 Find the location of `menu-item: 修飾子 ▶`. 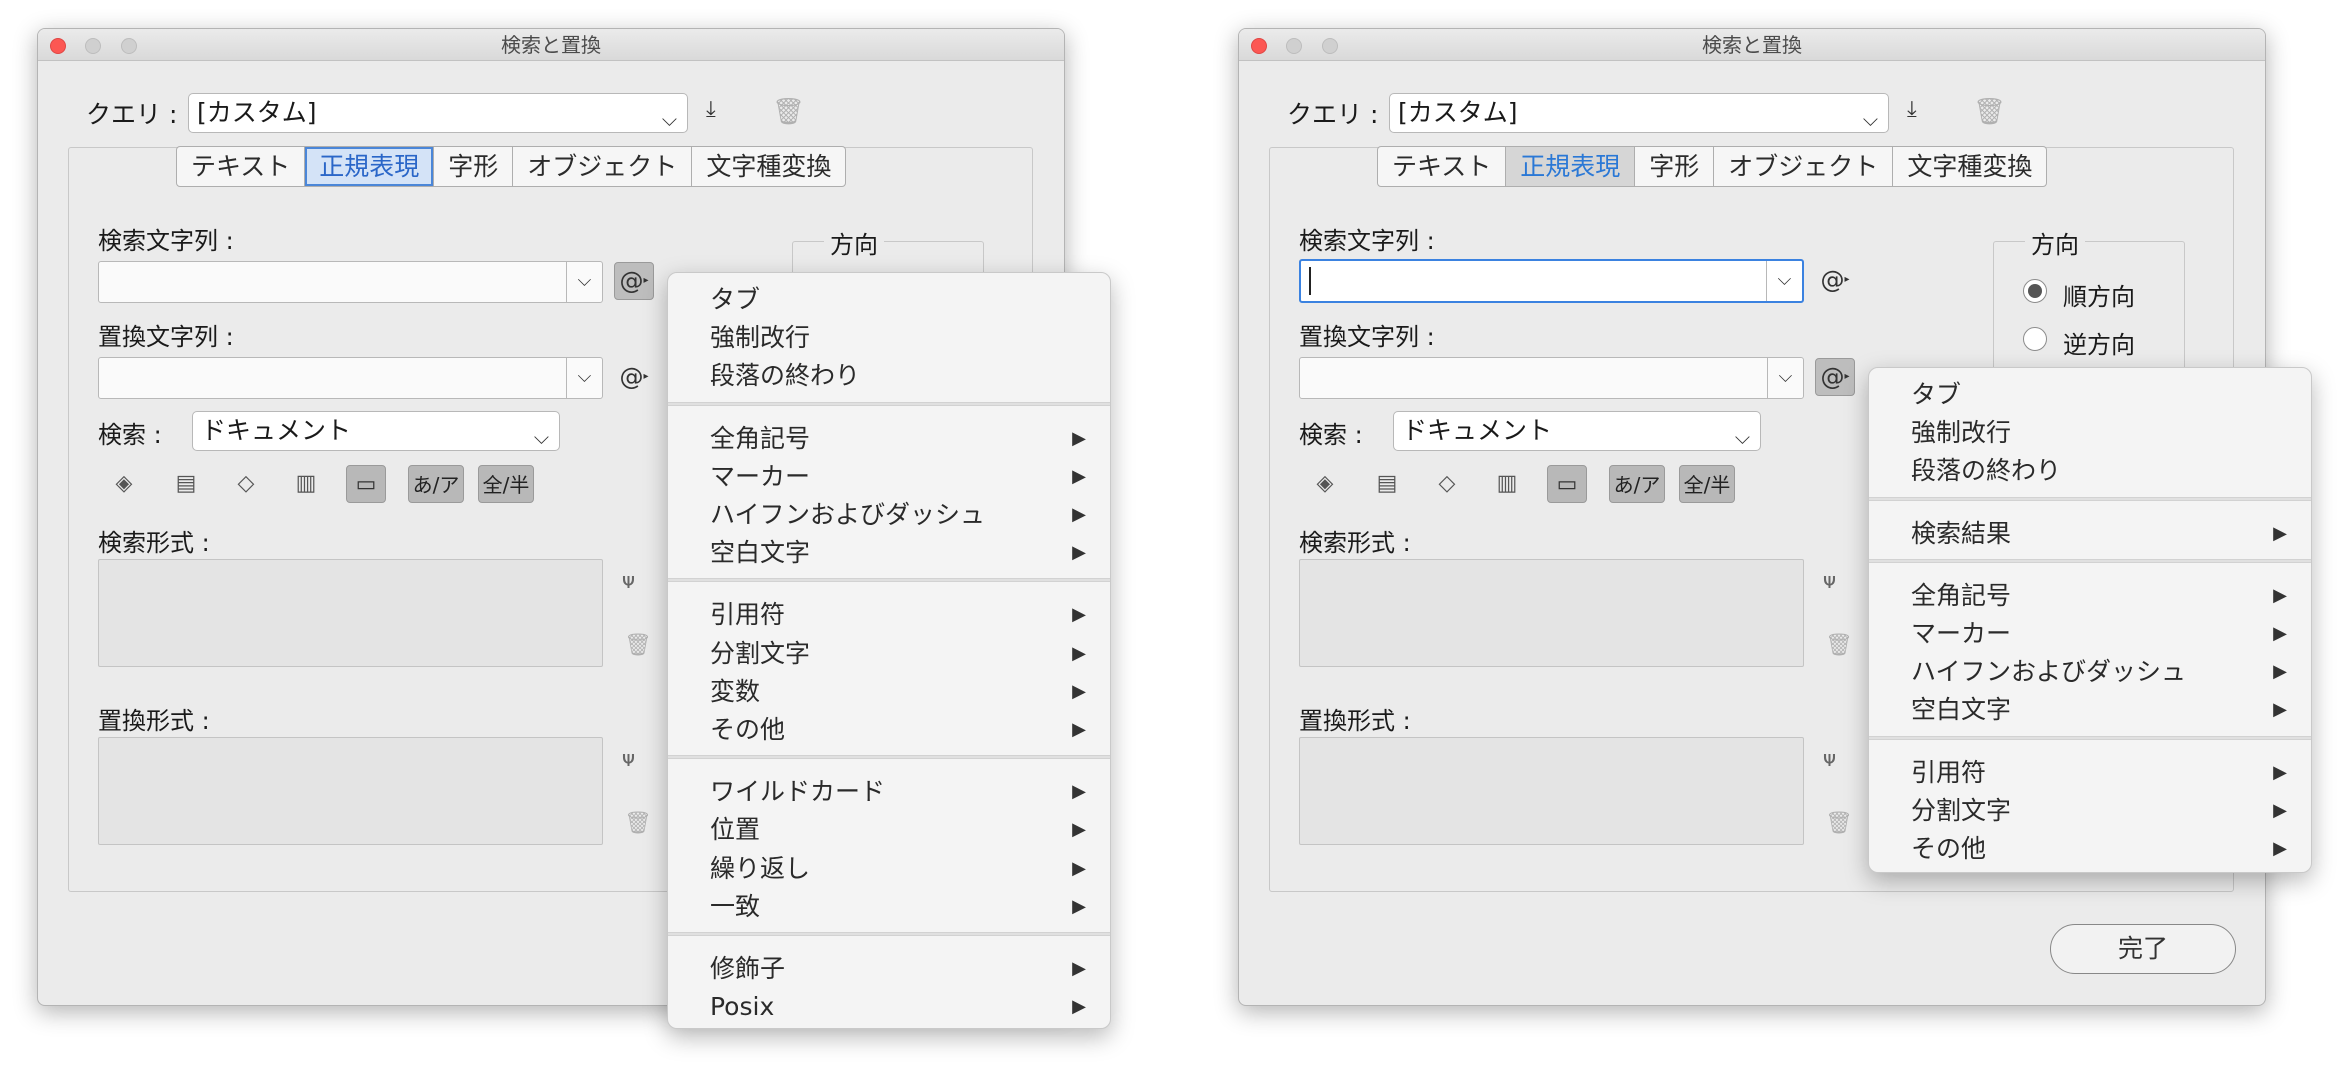

menu-item: 修飾子 ▶ is located at coordinates (889, 969).